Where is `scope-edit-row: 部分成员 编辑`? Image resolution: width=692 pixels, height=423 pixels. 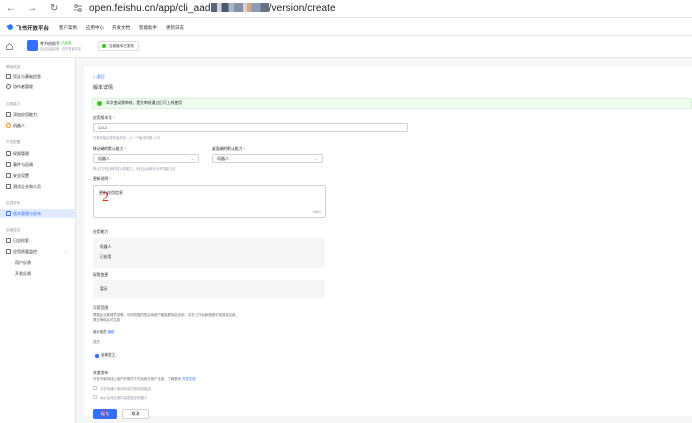
scope-edit-row: 部分成员 编辑 is located at coordinates (103, 332).